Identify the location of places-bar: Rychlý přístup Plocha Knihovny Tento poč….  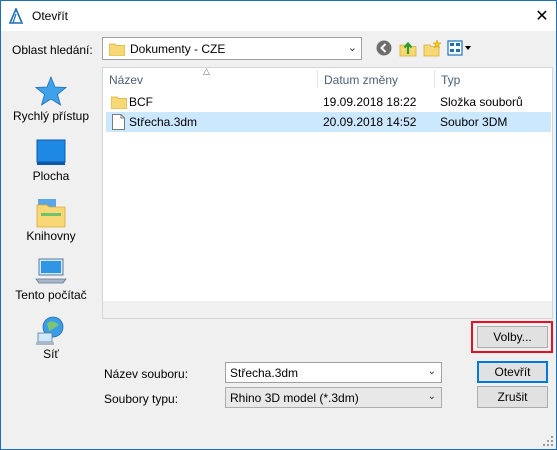
(51, 254).